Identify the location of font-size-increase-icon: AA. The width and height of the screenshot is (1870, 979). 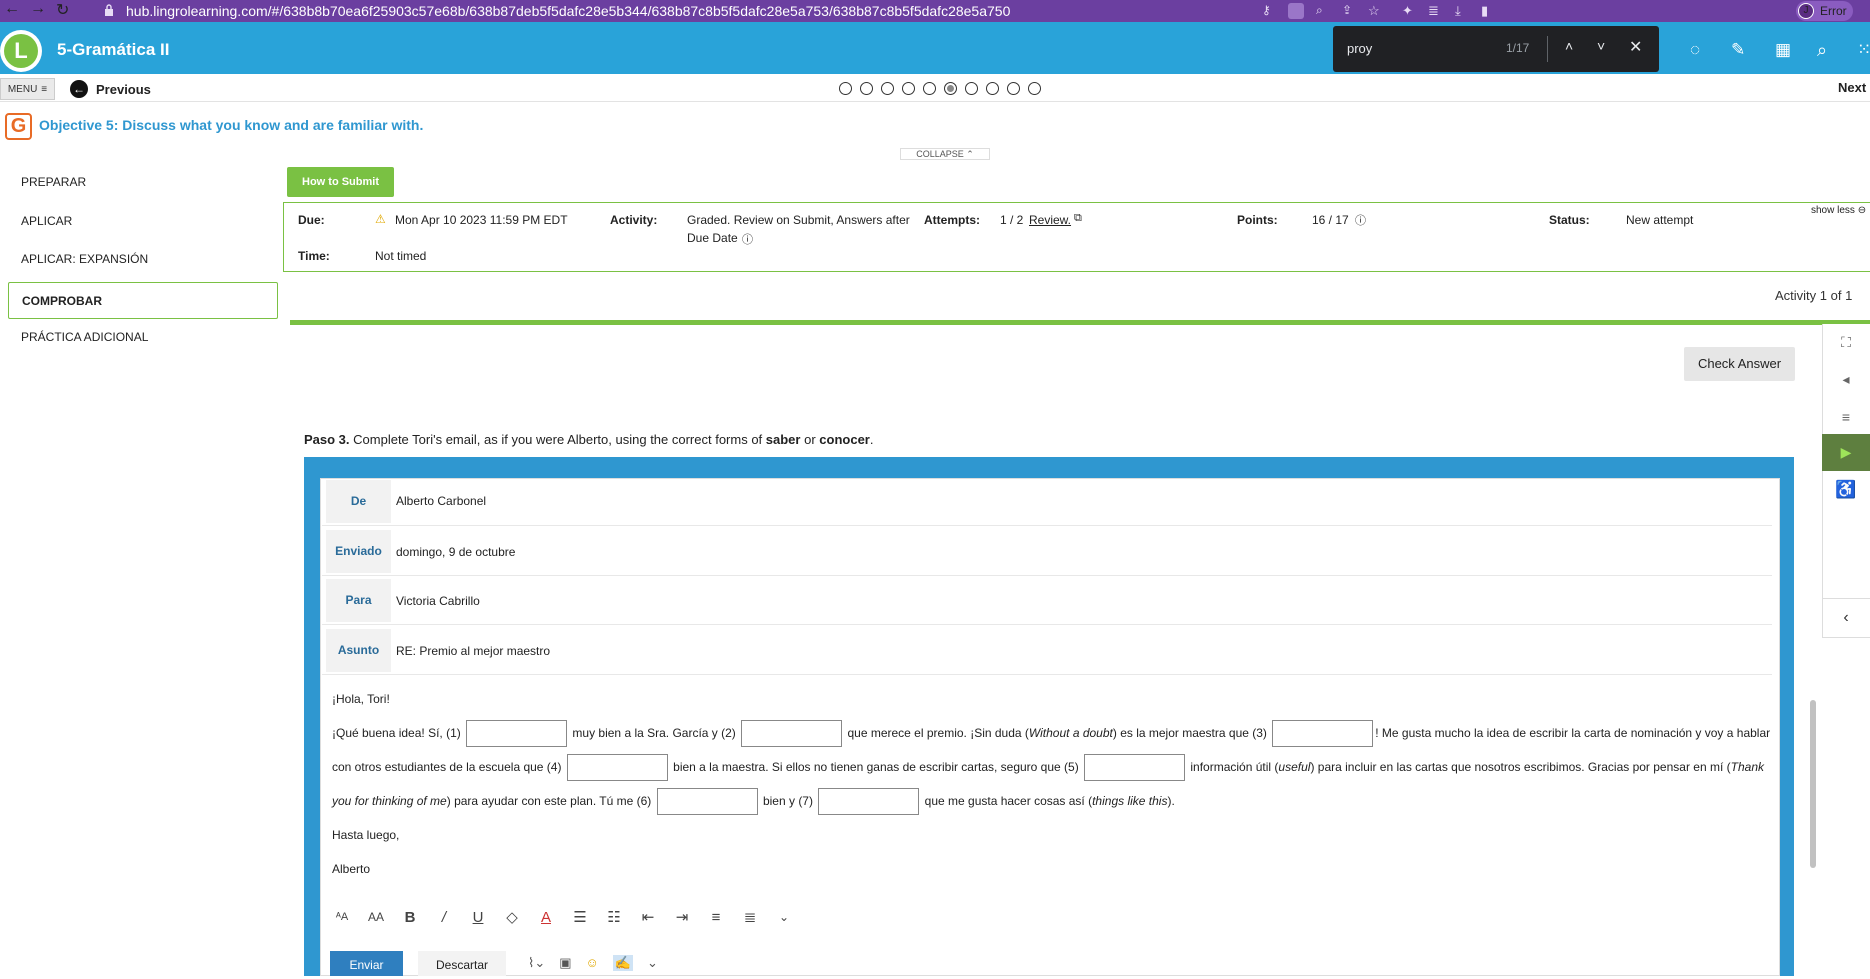
(376, 917).